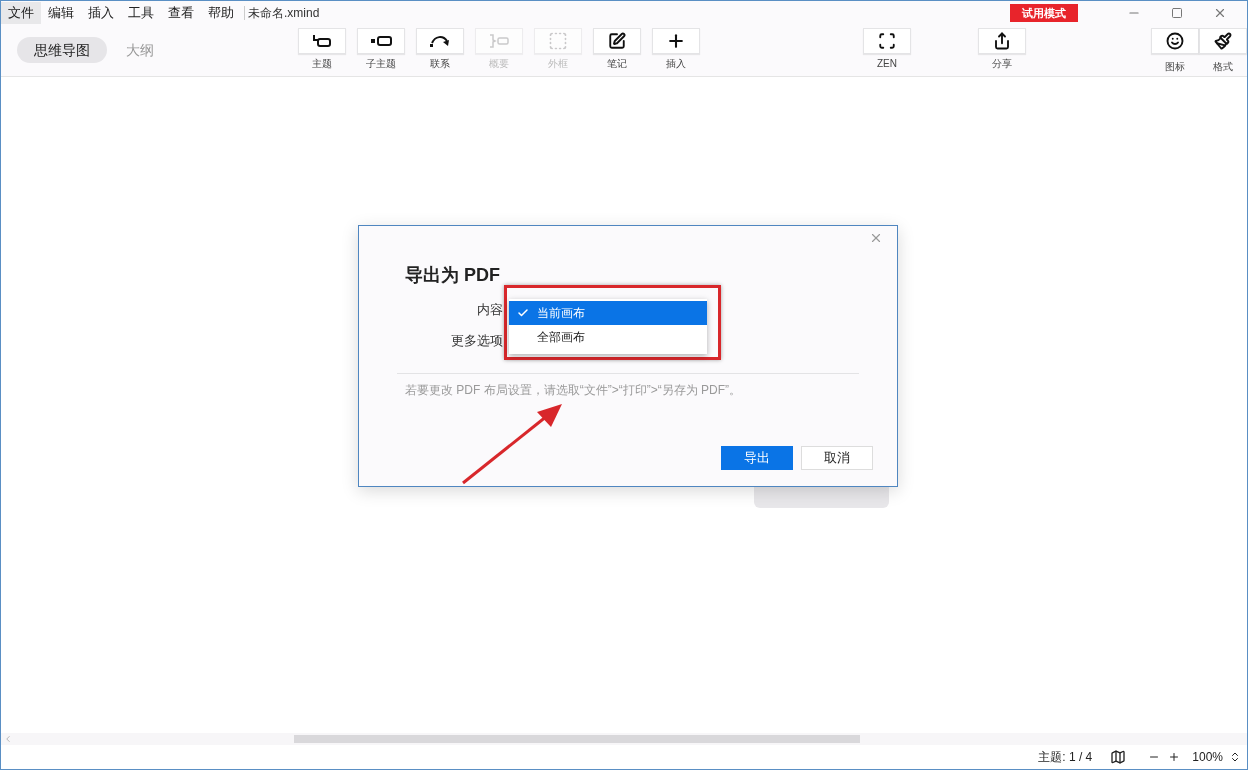 The width and height of the screenshot is (1248, 770). I want to click on toolbar-label: 分享, so click(1002, 64).